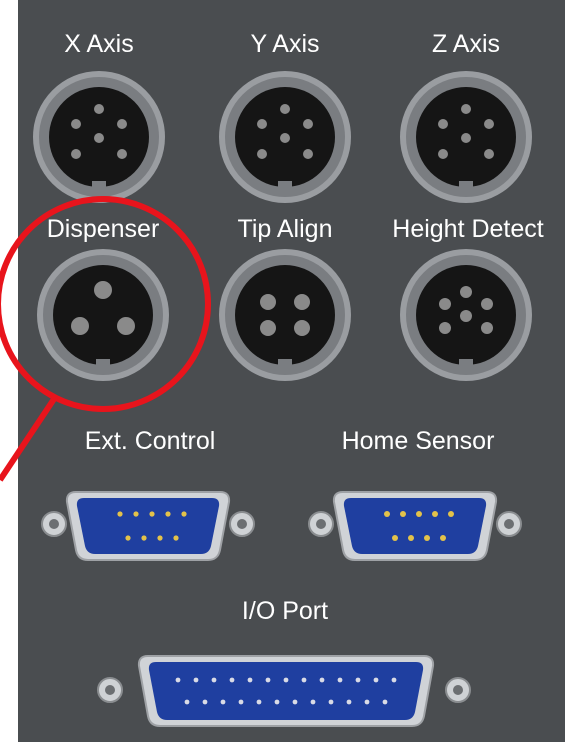 The width and height of the screenshot is (565, 742). I want to click on y-axis-connector, so click(285, 137).